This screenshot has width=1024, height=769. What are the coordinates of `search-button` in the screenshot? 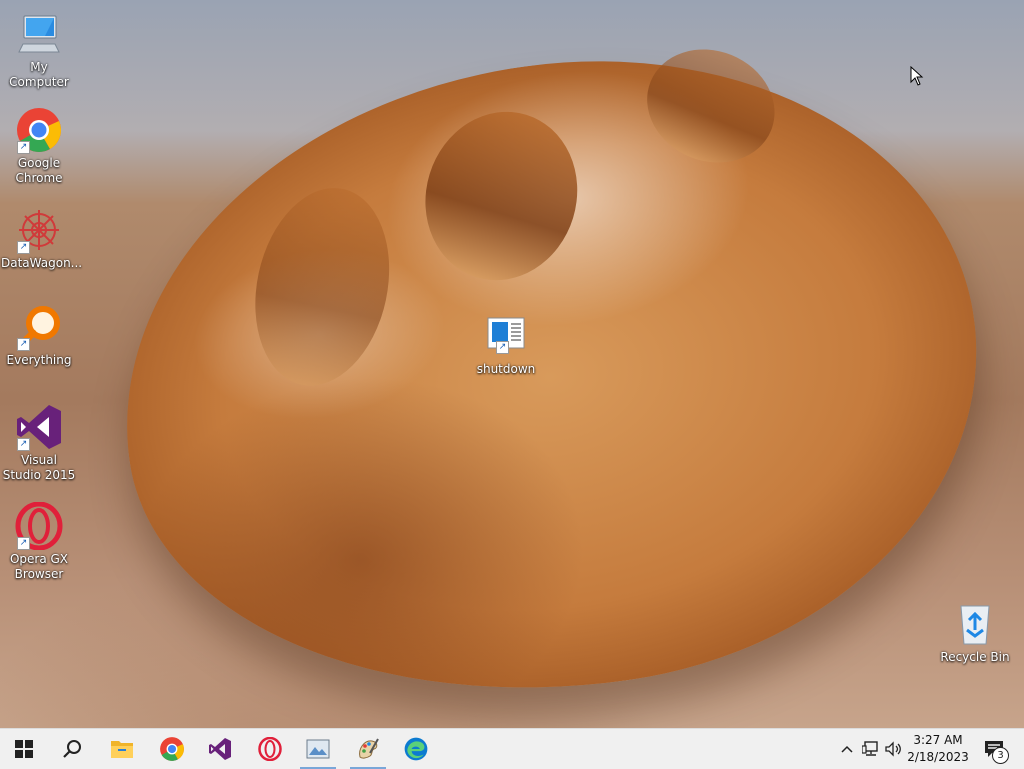 It's located at (72, 749).